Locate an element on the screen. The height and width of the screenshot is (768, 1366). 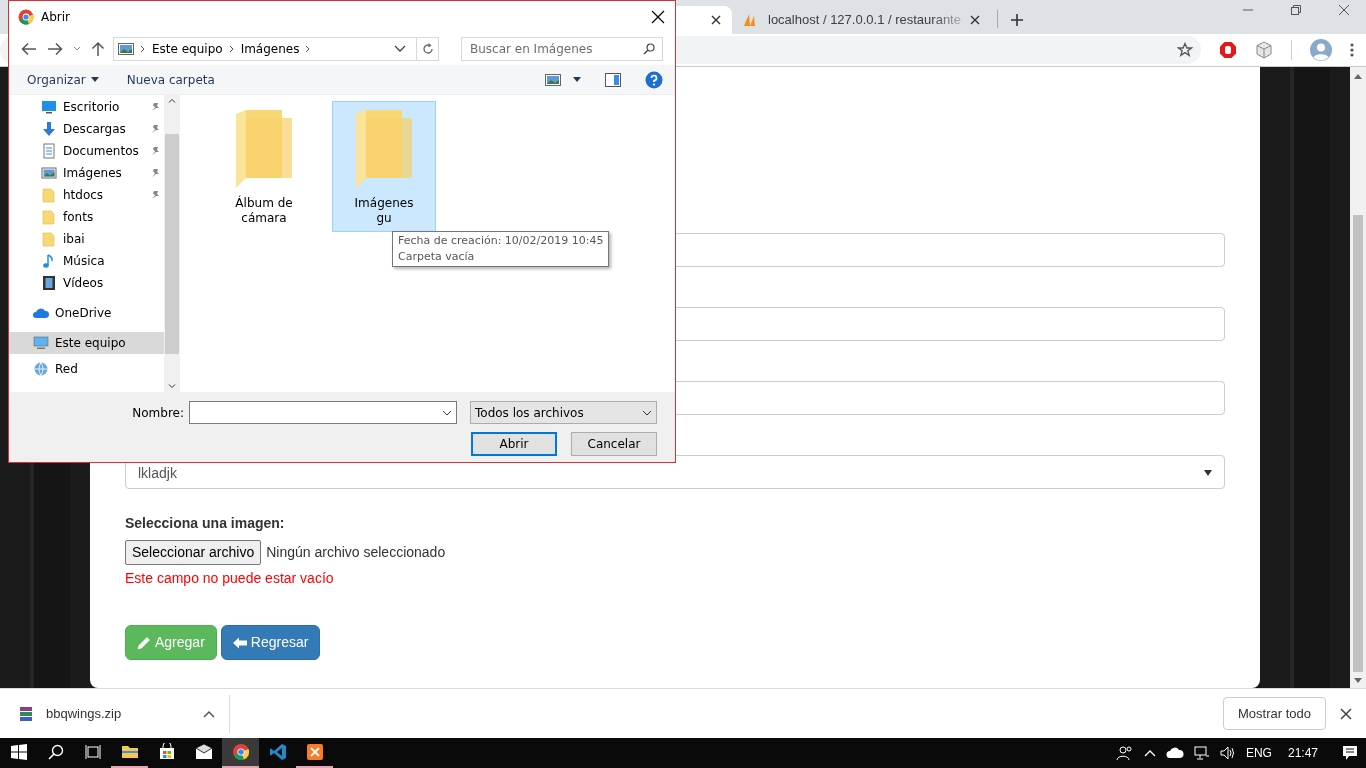
document-icon is located at coordinates (49, 151).